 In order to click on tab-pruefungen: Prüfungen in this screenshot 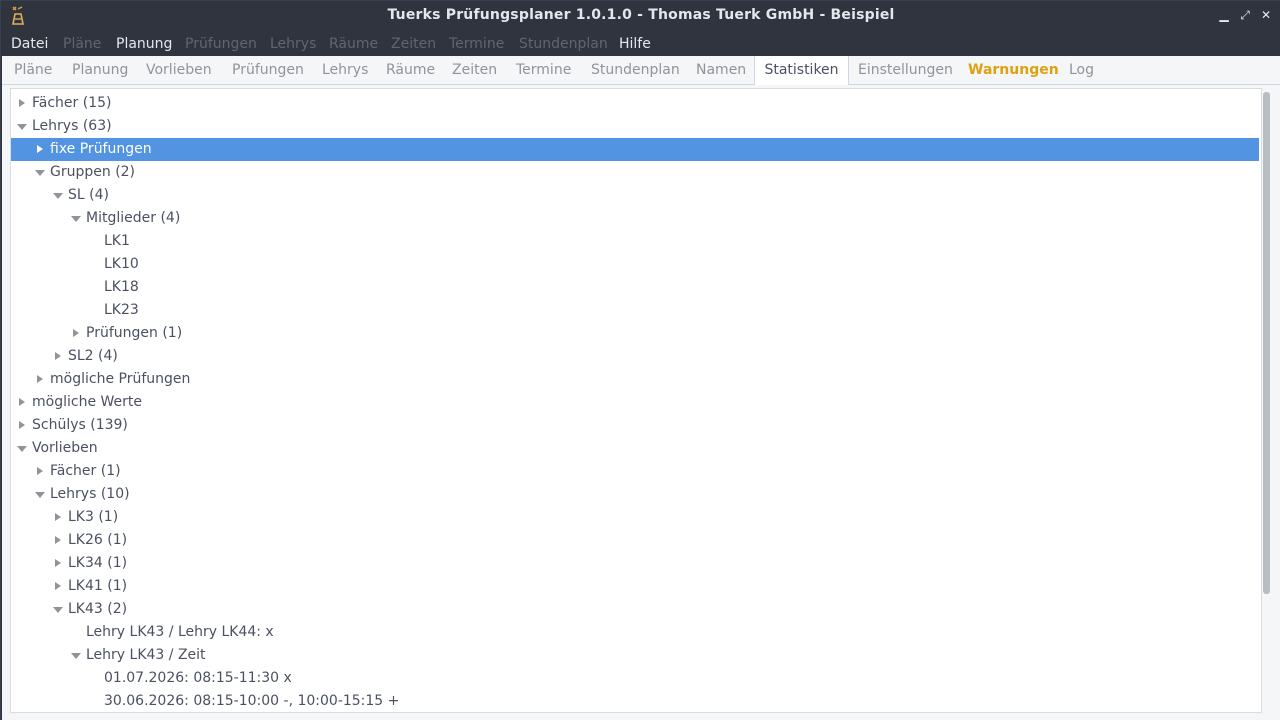, I will do `click(268, 70)`.